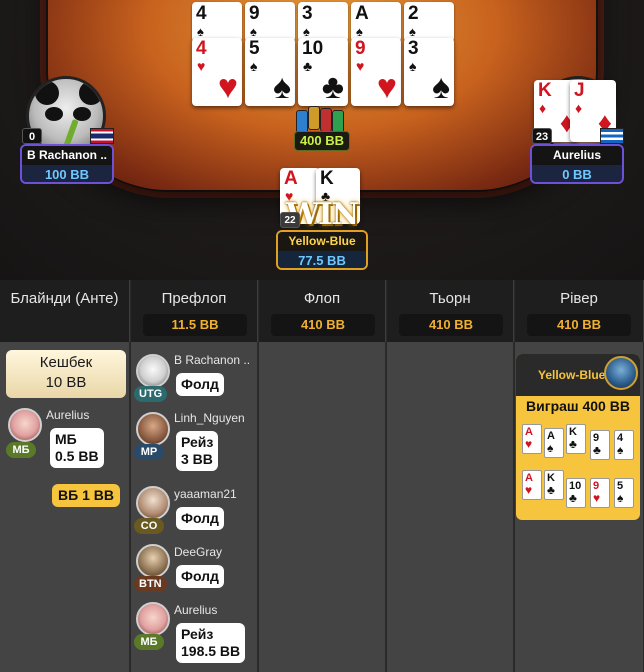  Describe the element at coordinates (429, 72) in the screenshot. I see `board-card: 3 ♠ ♠` at that location.